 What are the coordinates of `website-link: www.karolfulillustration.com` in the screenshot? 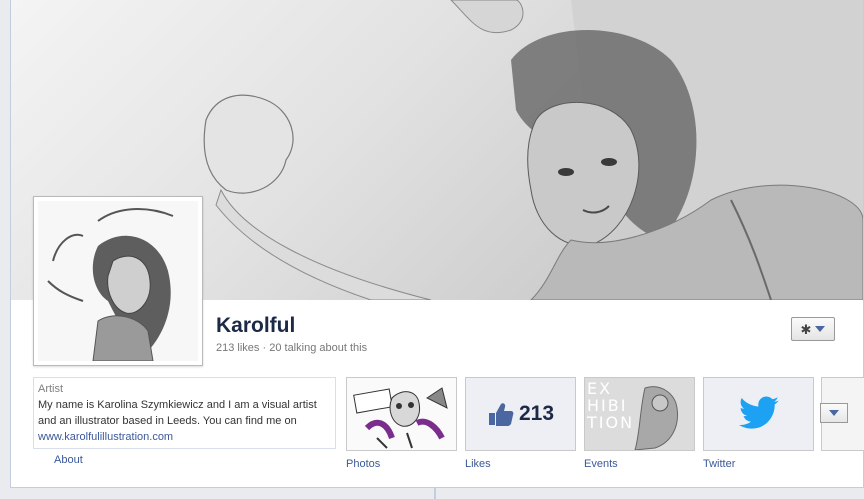 It's located at (105, 437).